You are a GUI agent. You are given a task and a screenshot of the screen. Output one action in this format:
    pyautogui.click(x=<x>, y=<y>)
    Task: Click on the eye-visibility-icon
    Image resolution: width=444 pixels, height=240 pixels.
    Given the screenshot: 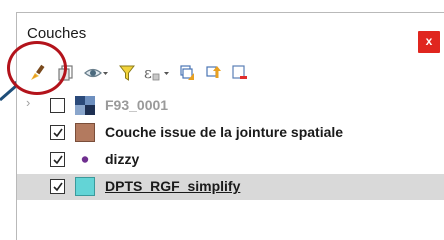 What is the action you would take?
    pyautogui.click(x=97, y=73)
    